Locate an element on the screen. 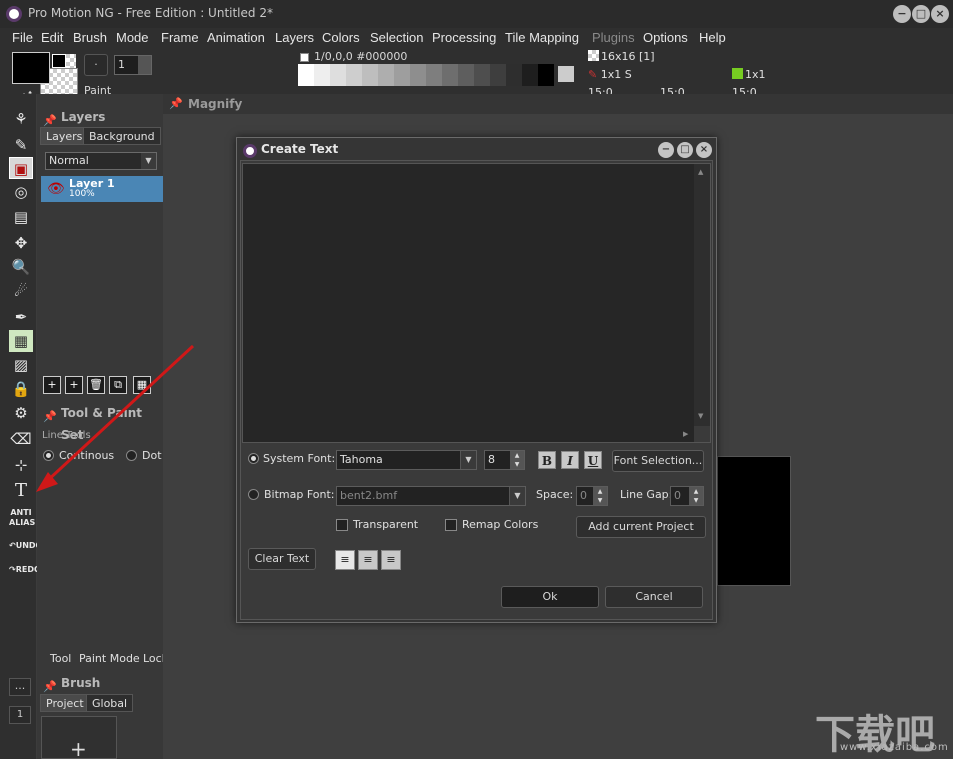 The image size is (953, 759). brush-shape-button: · is located at coordinates (96, 65).